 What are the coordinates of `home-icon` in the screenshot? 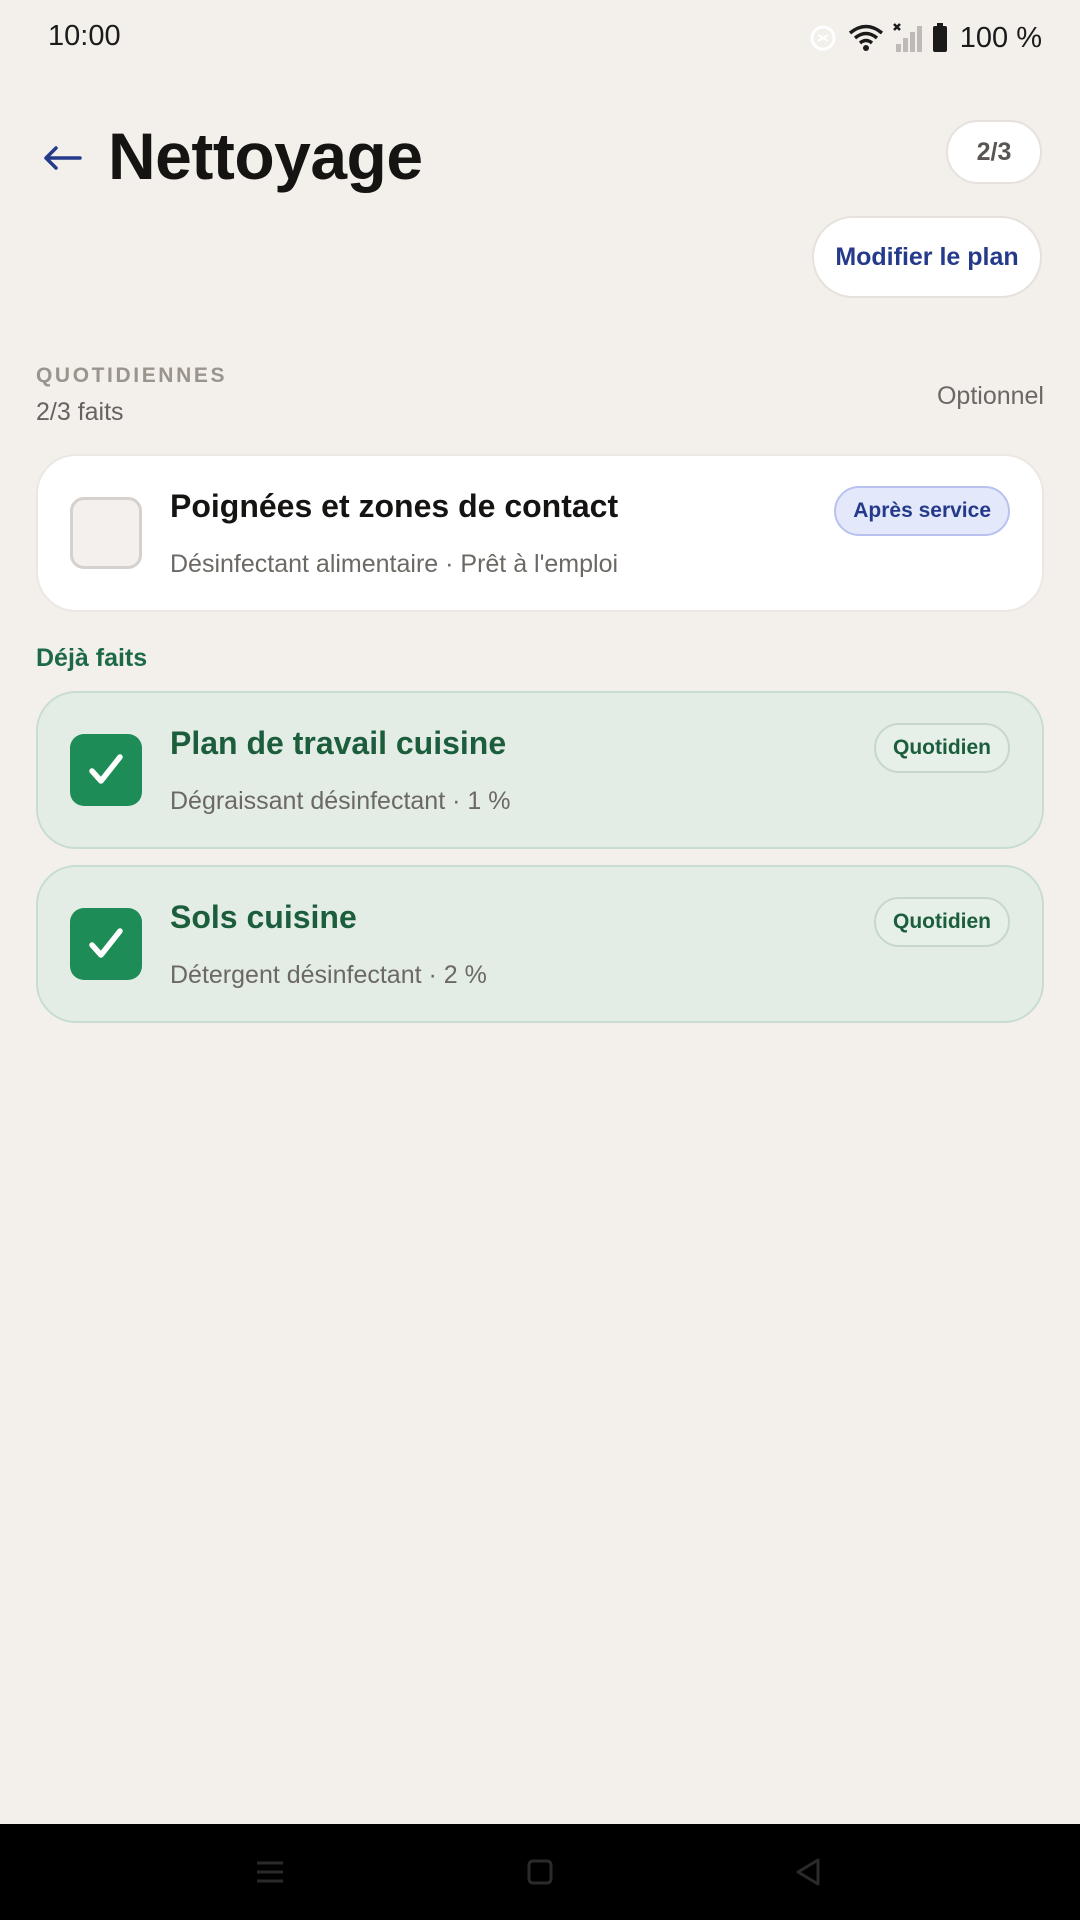 It's located at (540, 1872).